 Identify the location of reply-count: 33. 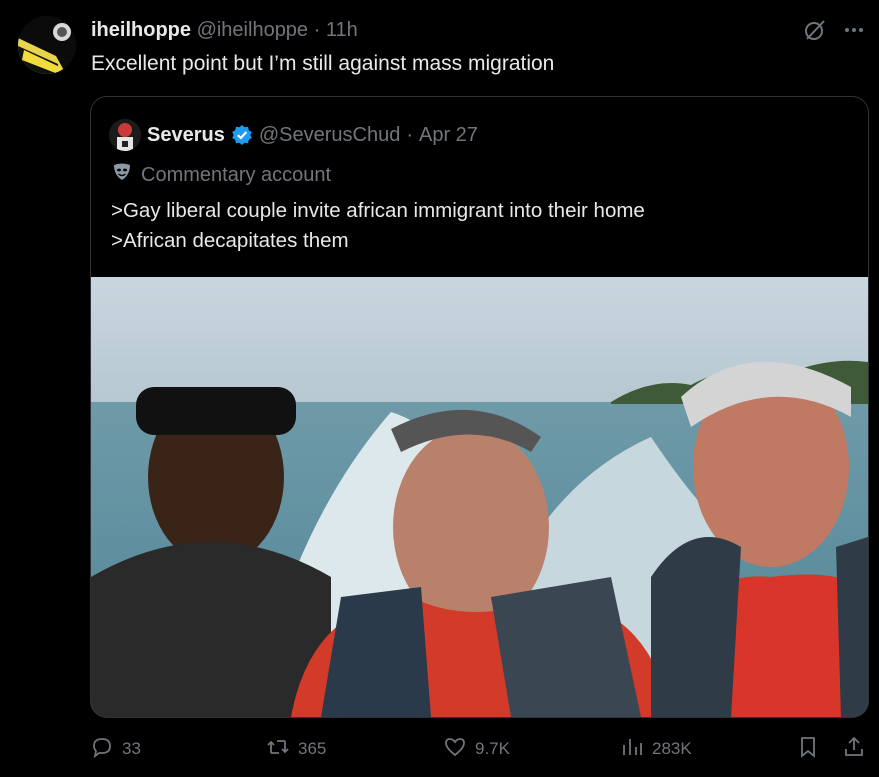
(131, 748).